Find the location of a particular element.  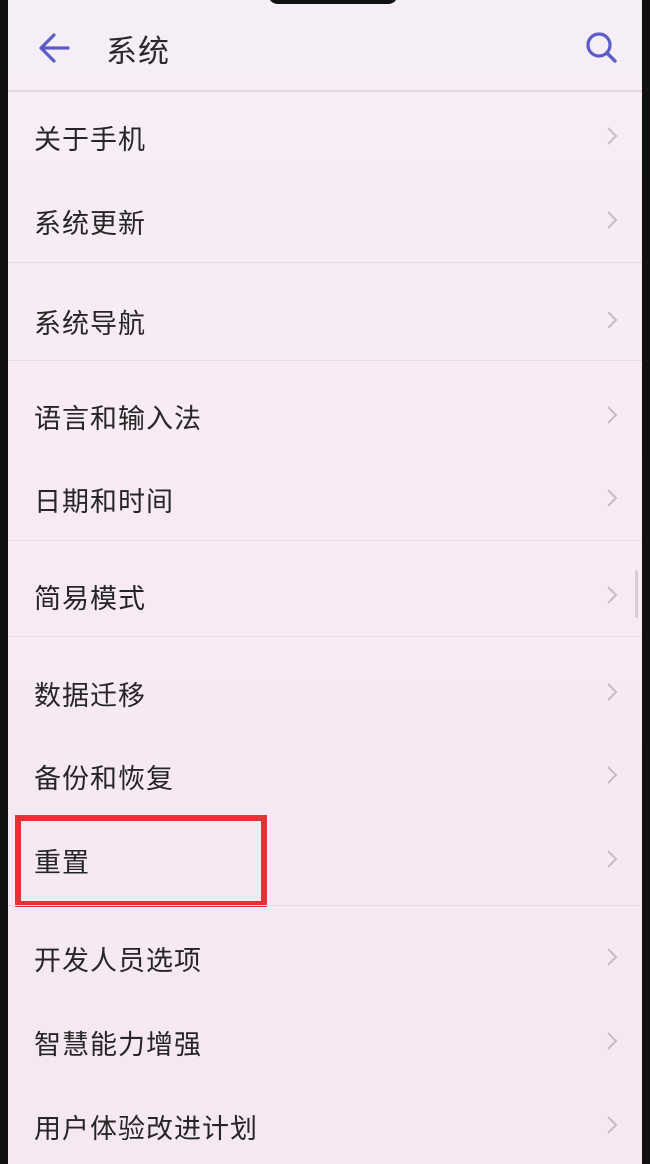

menu-item-label: 系统导航 is located at coordinates (90, 324).